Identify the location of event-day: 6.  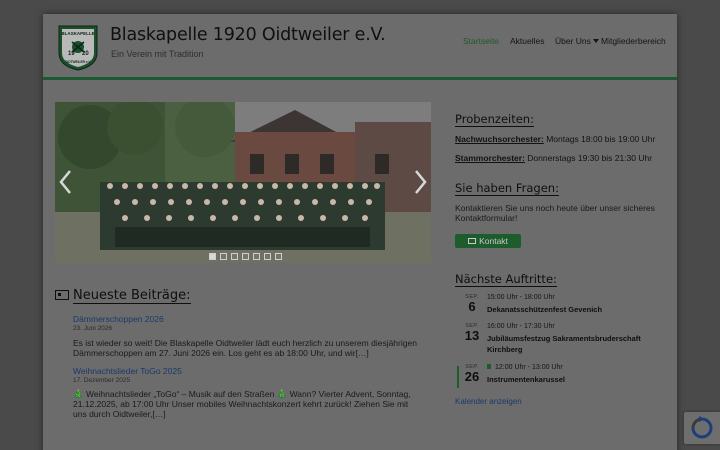
(472, 306).